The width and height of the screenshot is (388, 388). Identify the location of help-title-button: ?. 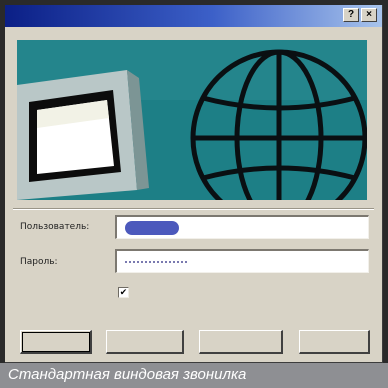
(351, 15).